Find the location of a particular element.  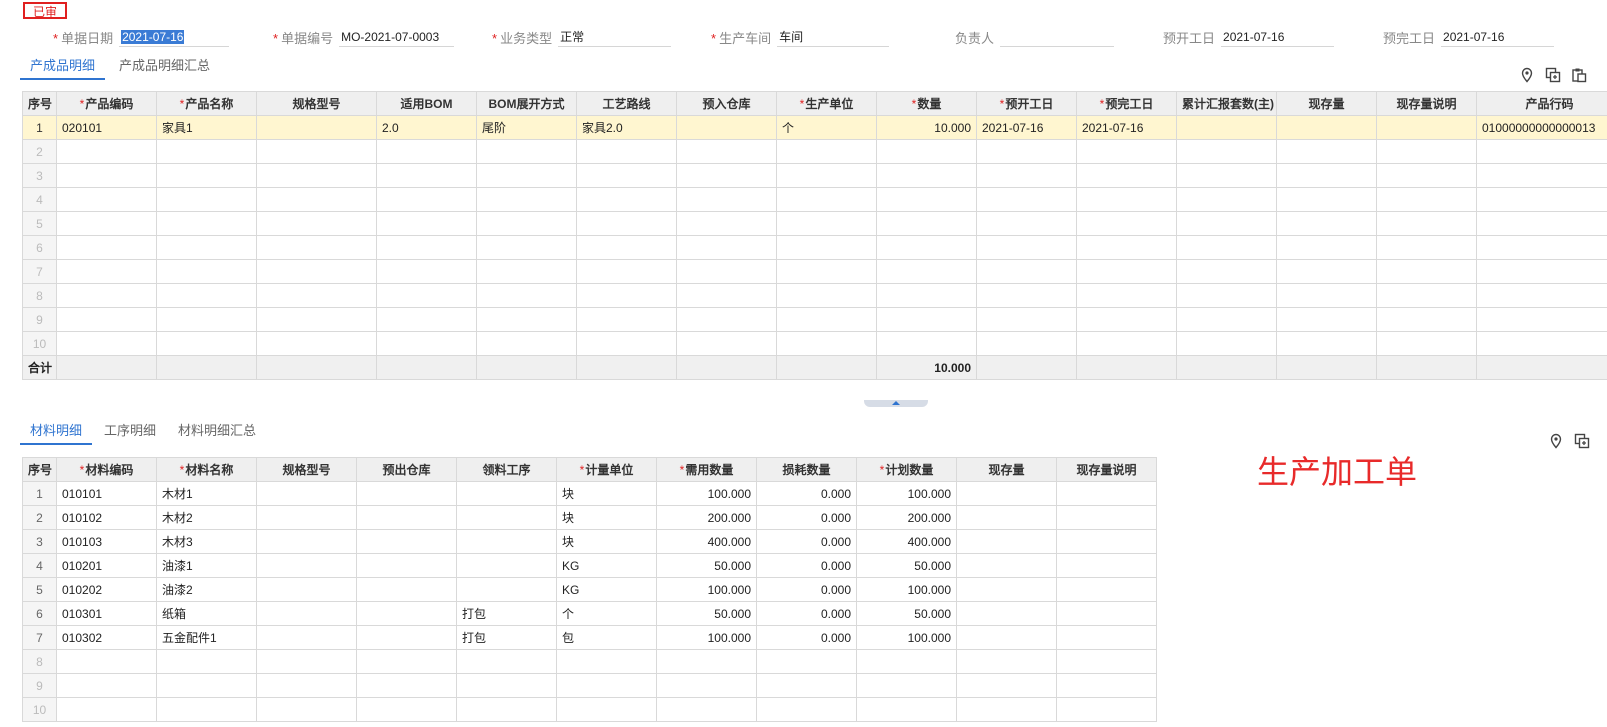

column-header: 规格型号 is located at coordinates (316, 103).